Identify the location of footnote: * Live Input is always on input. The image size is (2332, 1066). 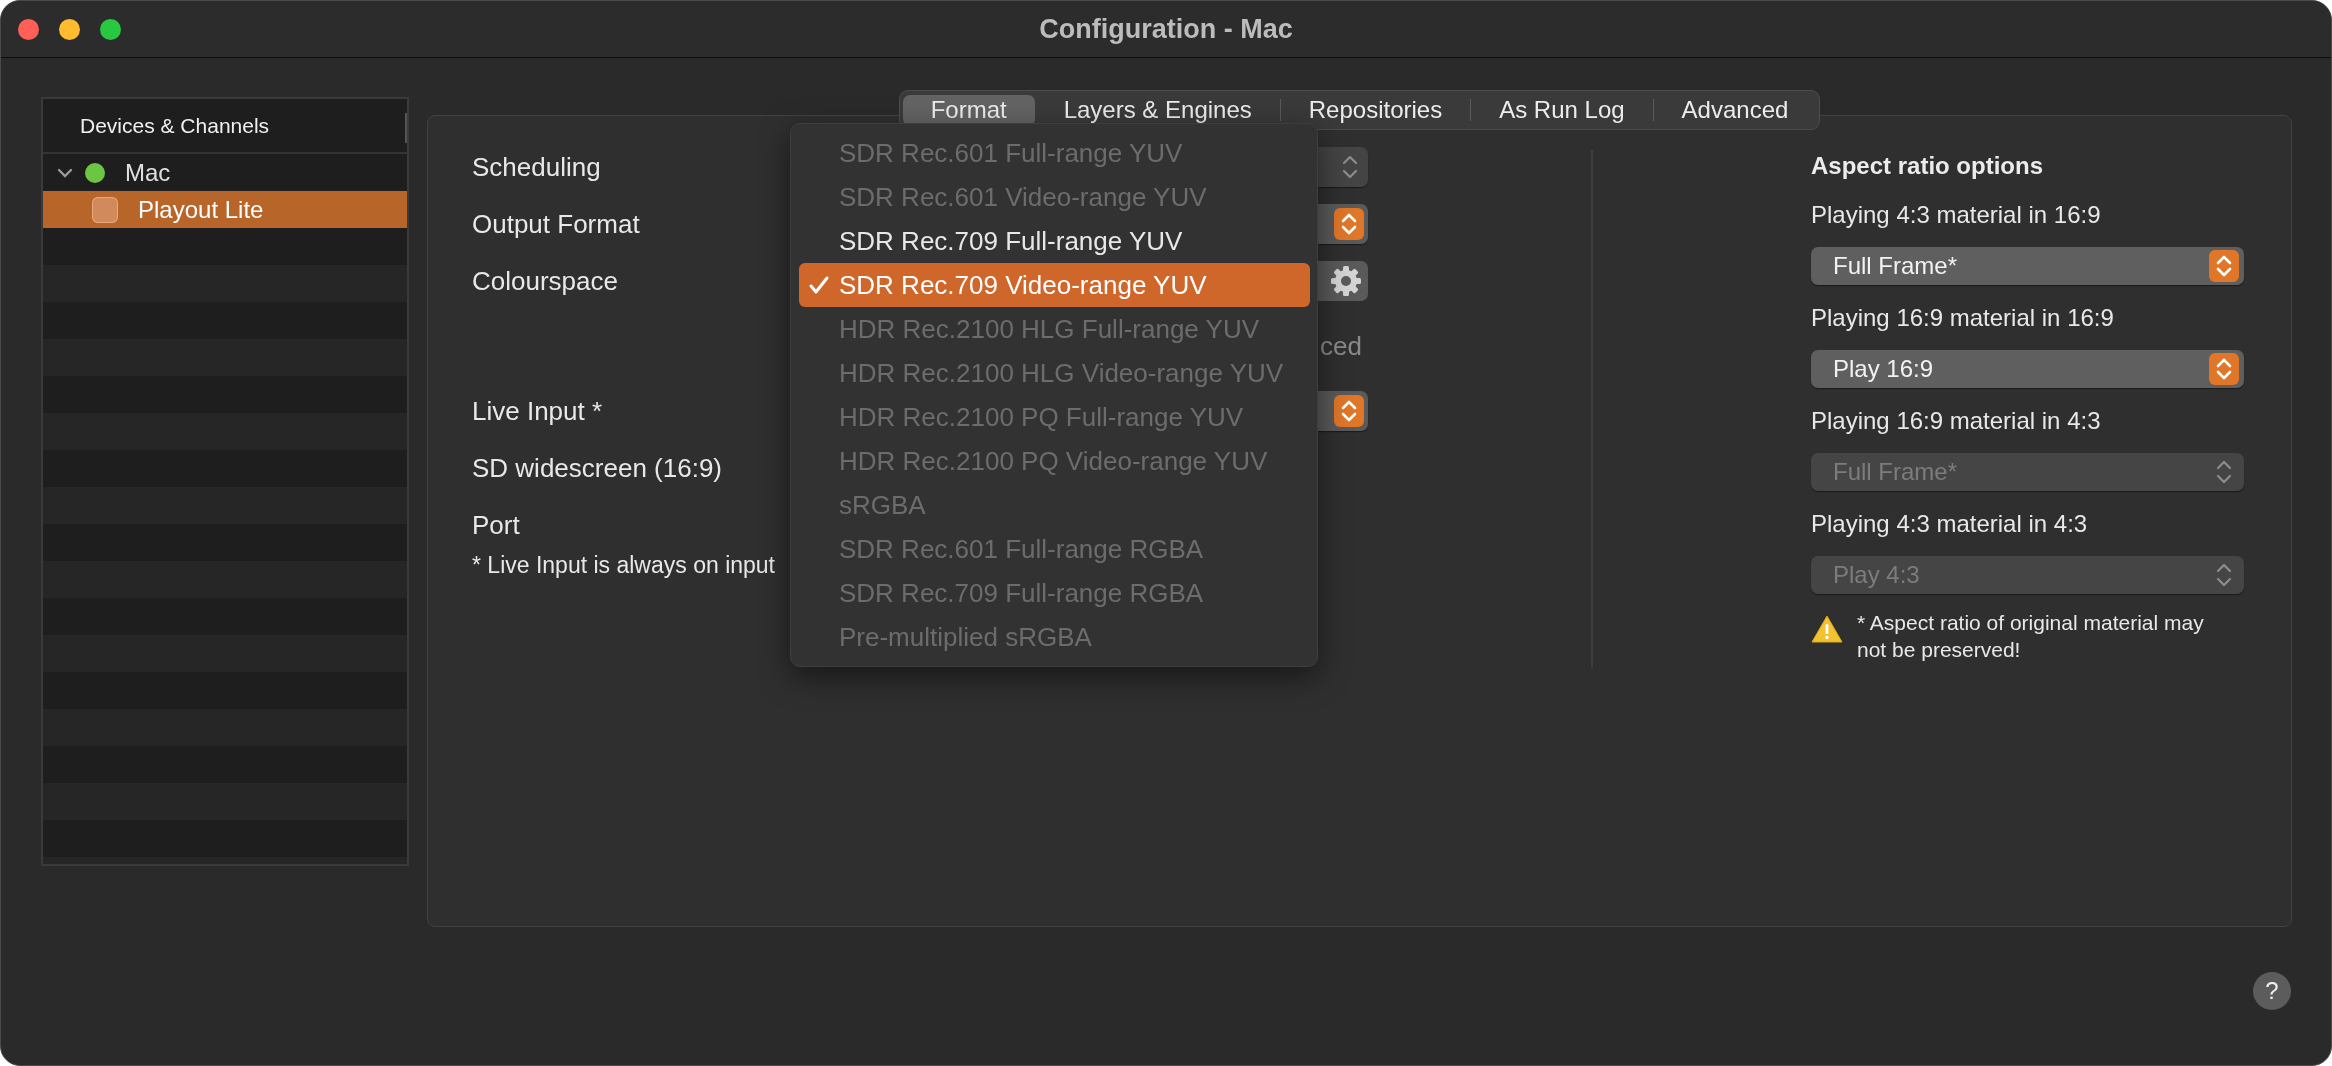
(623, 565).